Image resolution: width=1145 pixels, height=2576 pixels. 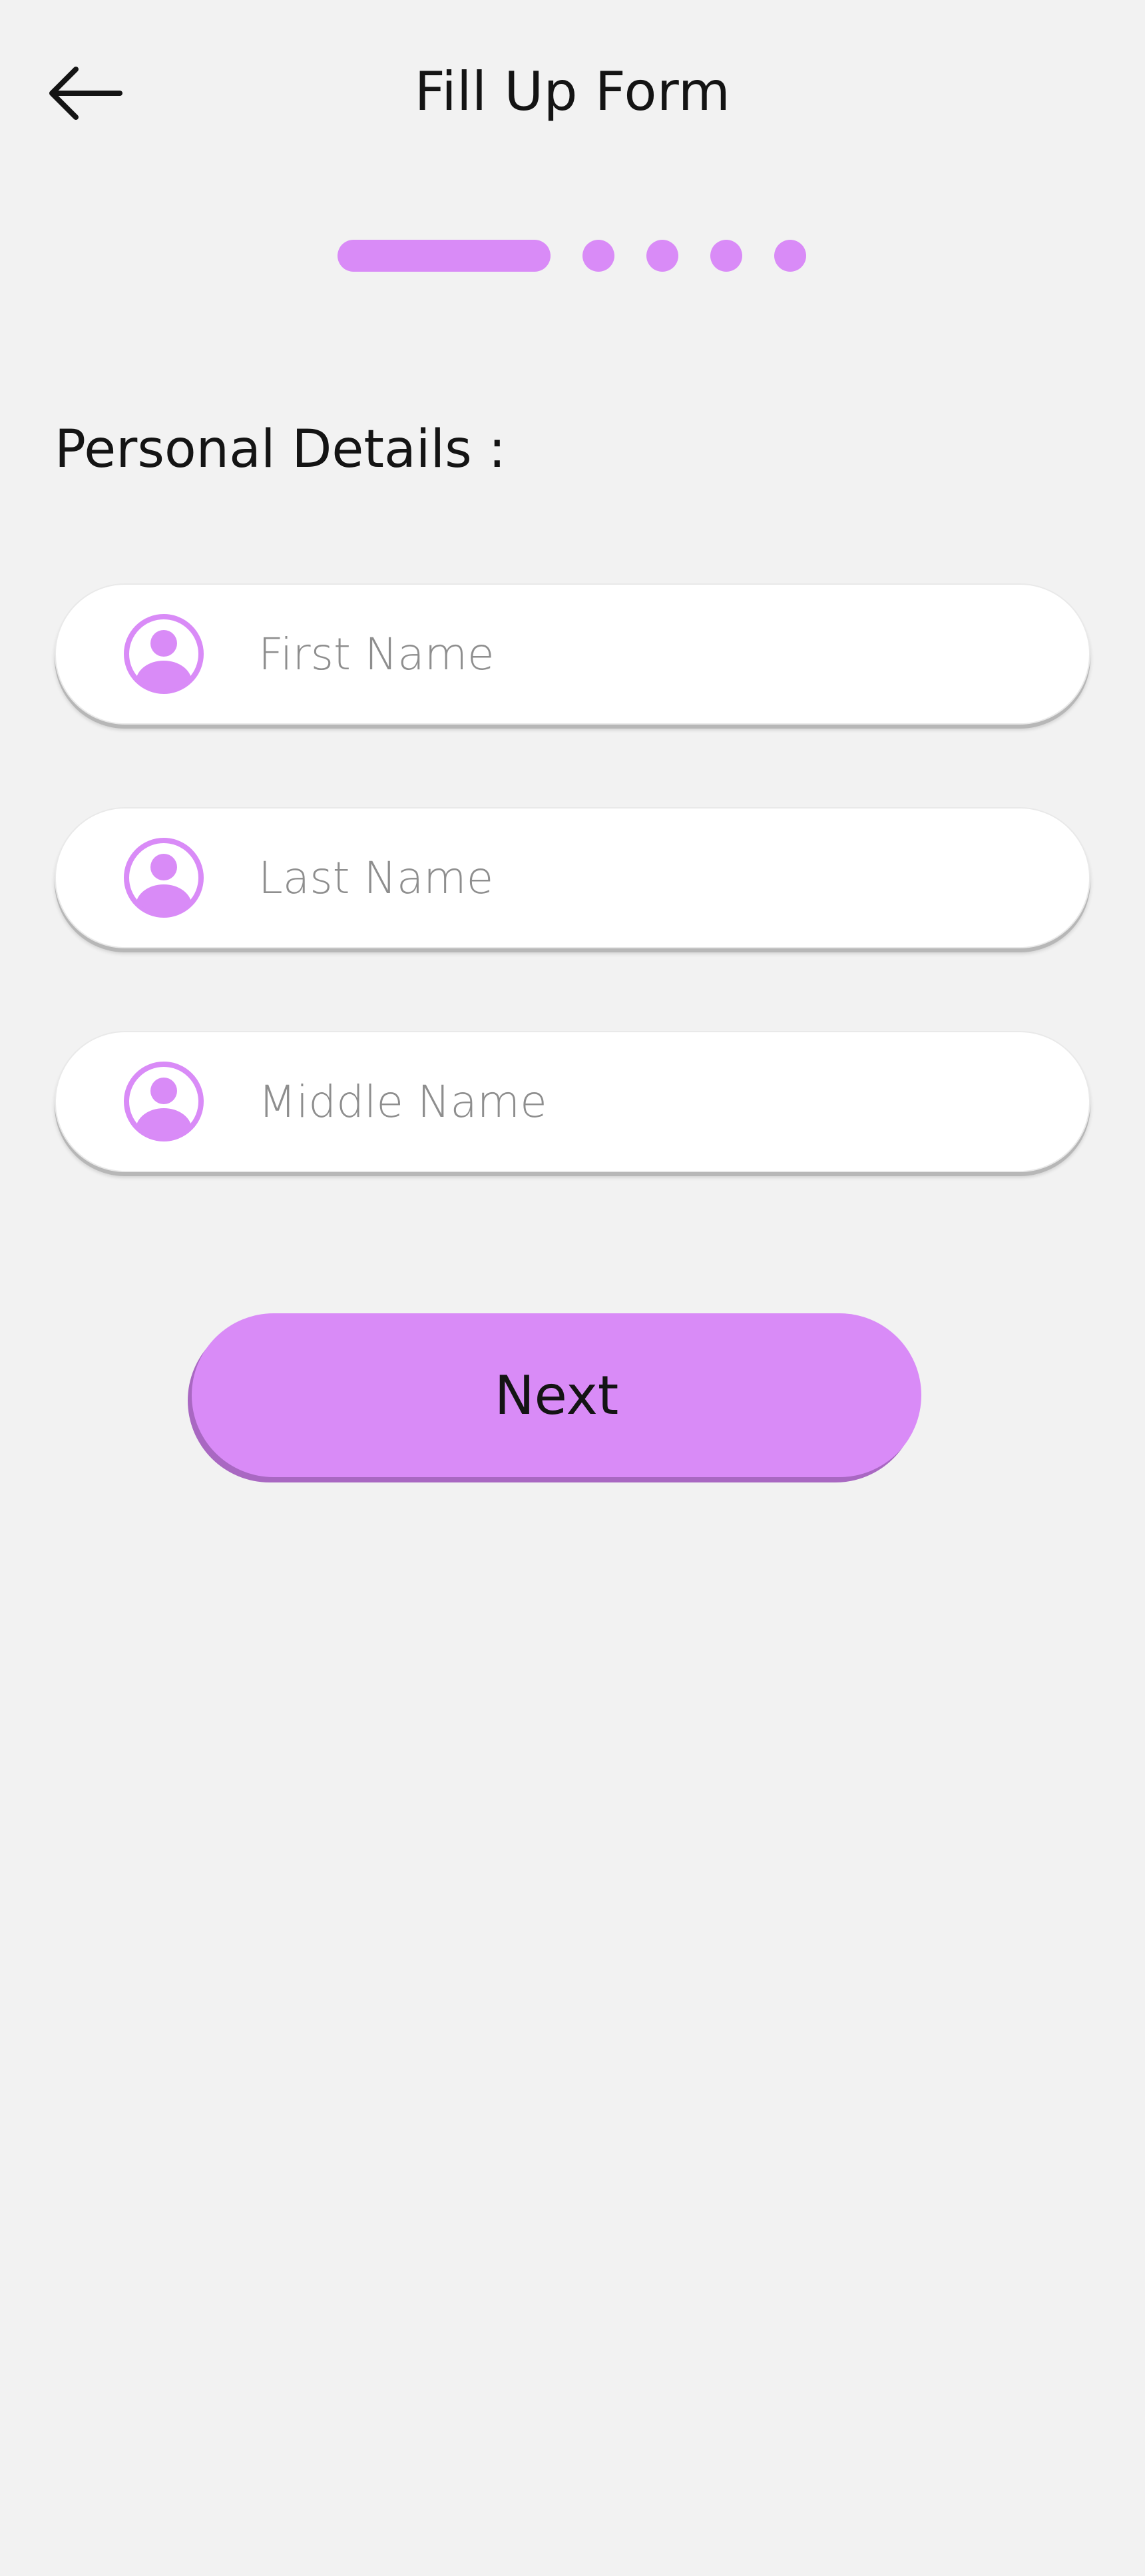 What do you see at coordinates (280, 450) in the screenshot?
I see `section-heading: Personal Details :` at bounding box center [280, 450].